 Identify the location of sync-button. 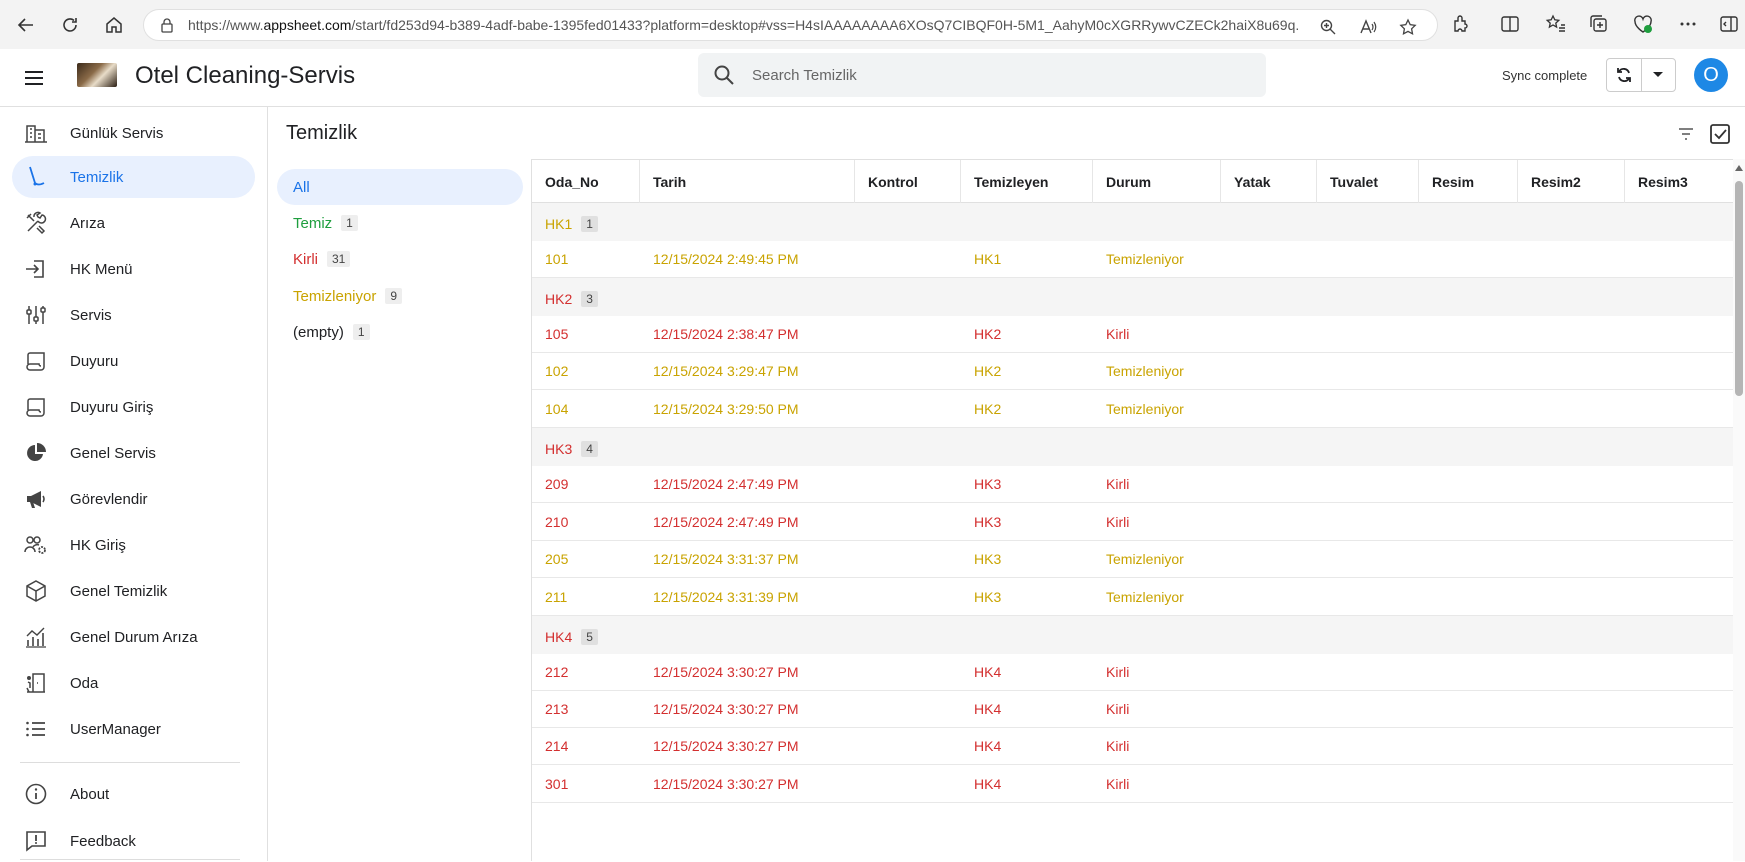
(1624, 75).